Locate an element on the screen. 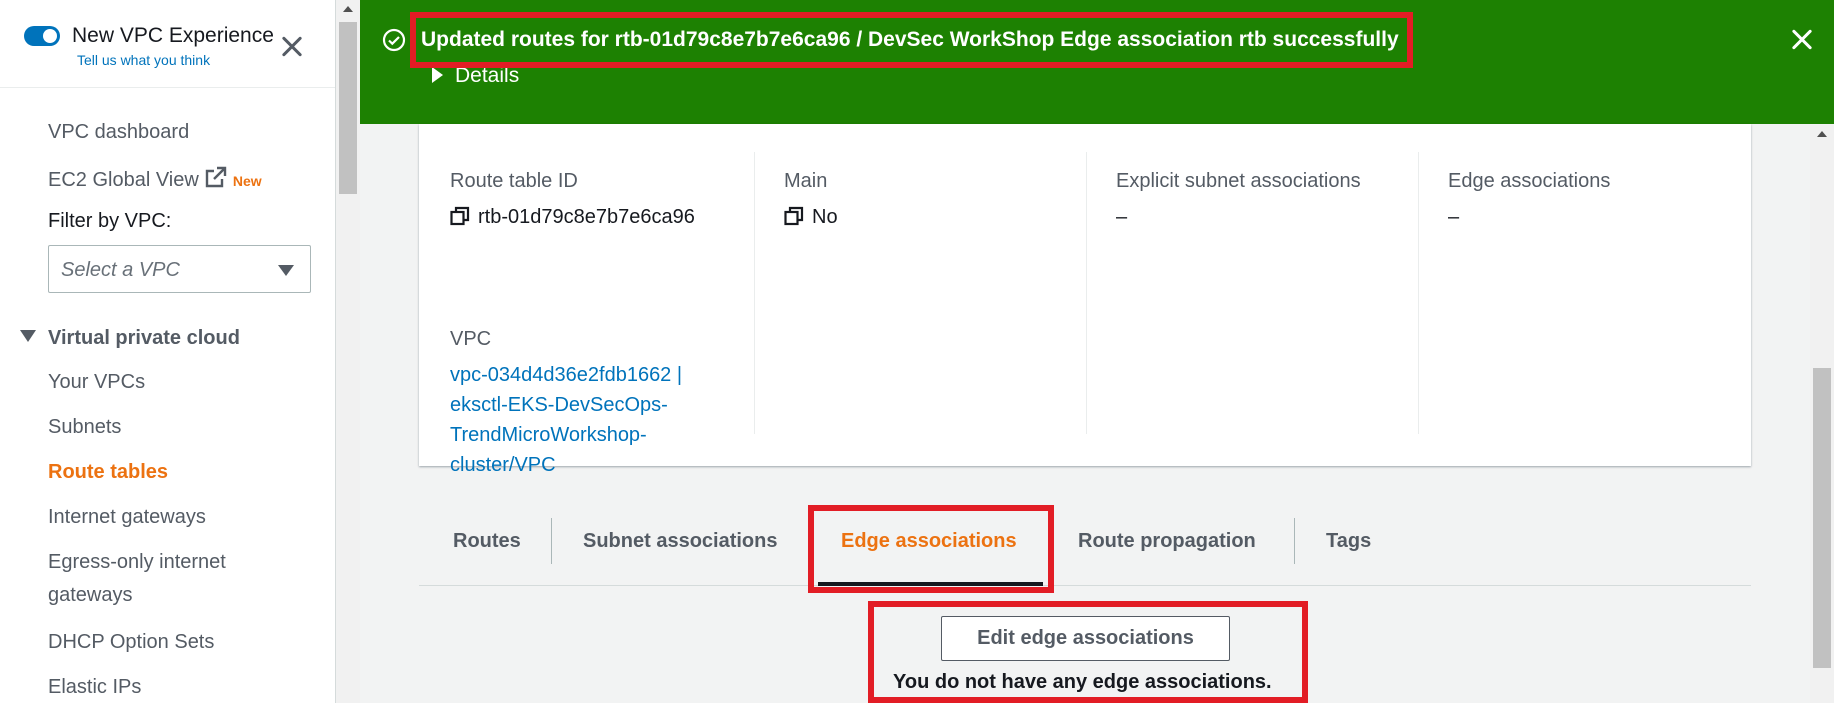 Image resolution: width=1834 pixels, height=703 pixels. sidebar-item-label: VPC dashboard is located at coordinates (119, 132).